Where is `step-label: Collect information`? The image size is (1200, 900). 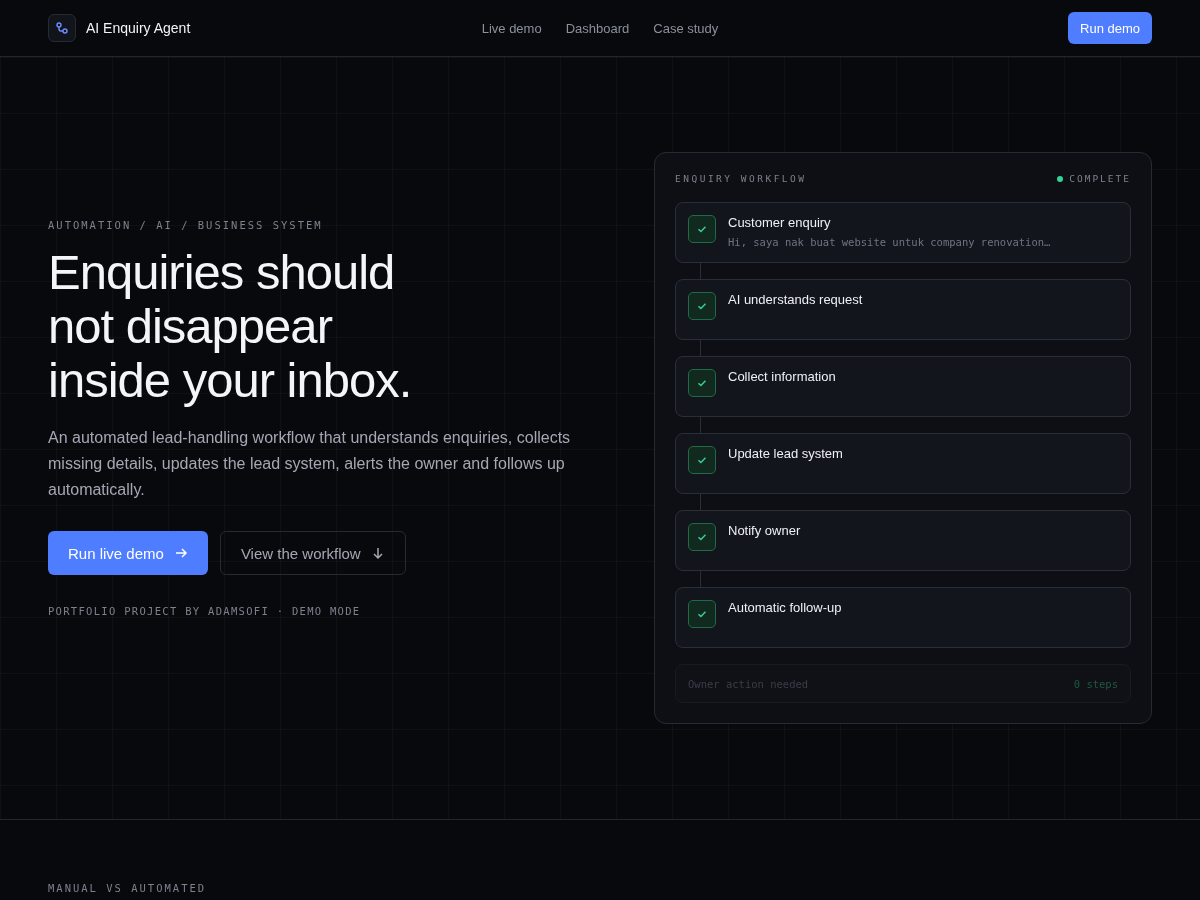 step-label: Collect information is located at coordinates (782, 376).